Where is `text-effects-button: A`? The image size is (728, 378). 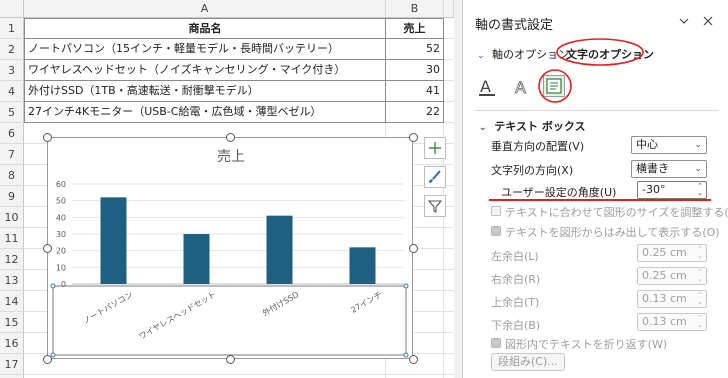 text-effects-button: A is located at coordinates (522, 87).